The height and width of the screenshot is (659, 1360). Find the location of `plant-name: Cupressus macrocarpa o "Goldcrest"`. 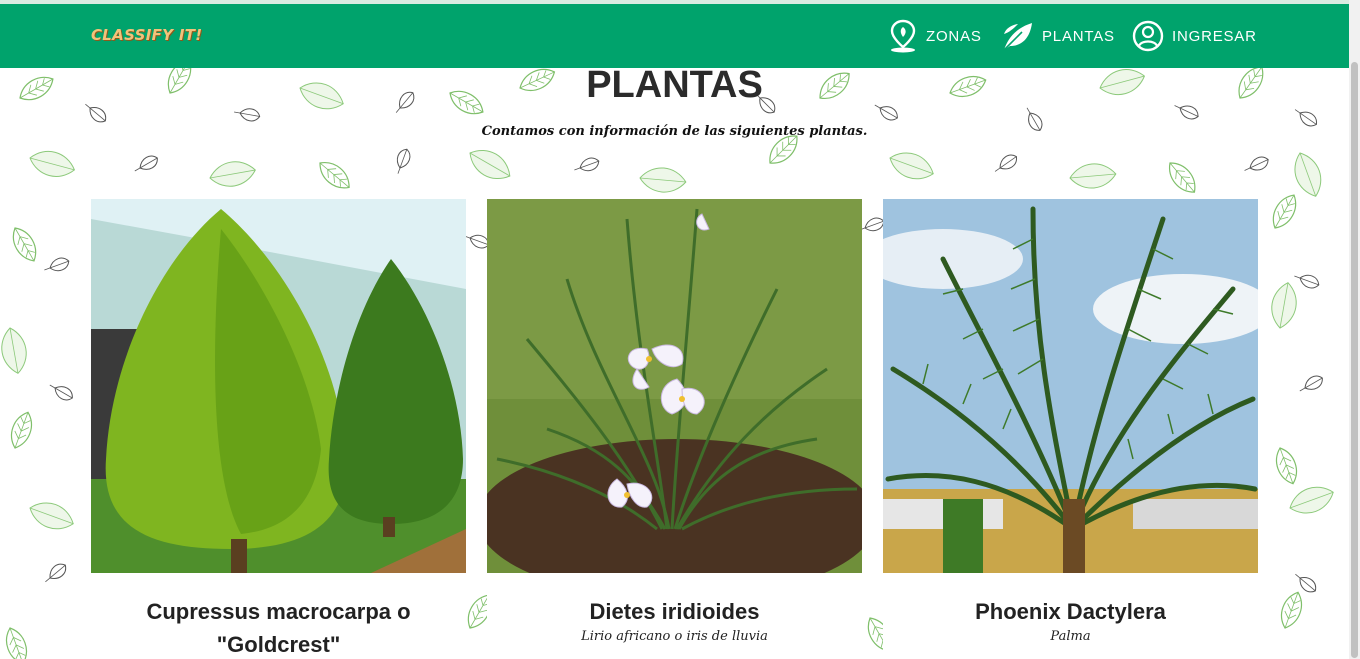

plant-name: Cupressus macrocarpa o "Goldcrest" is located at coordinates (278, 628).